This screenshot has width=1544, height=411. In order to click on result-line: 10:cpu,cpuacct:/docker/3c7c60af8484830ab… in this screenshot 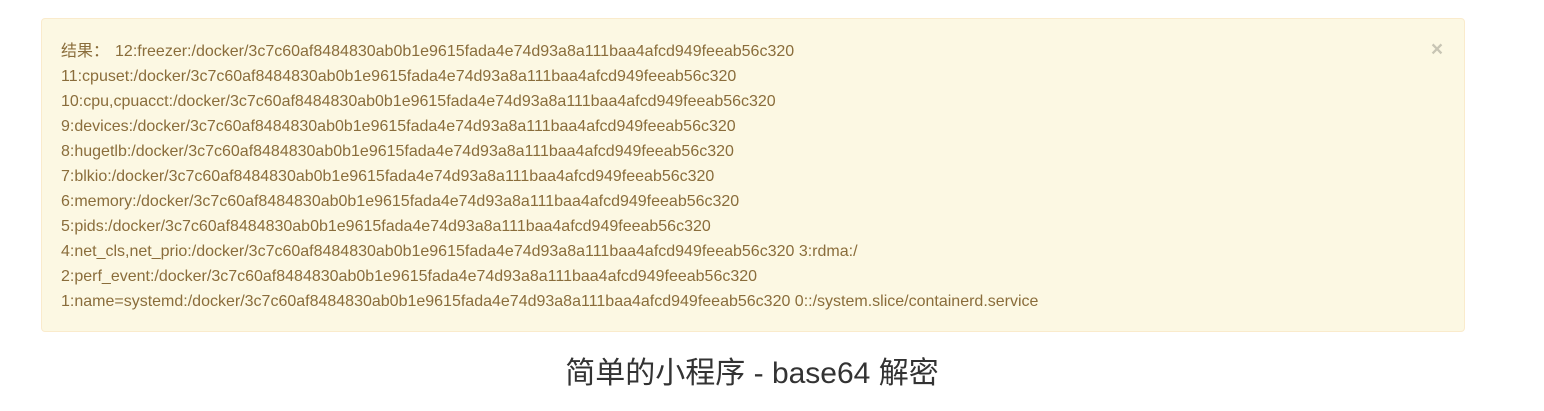, I will do `click(418, 101)`.